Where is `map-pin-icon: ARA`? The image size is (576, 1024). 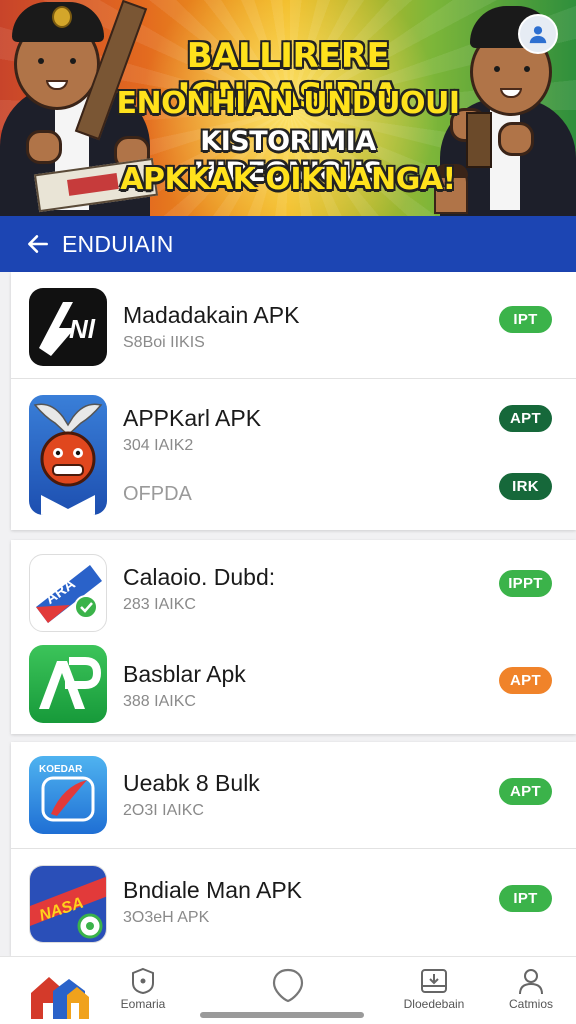
map-pin-icon: ARA is located at coordinates (68, 593).